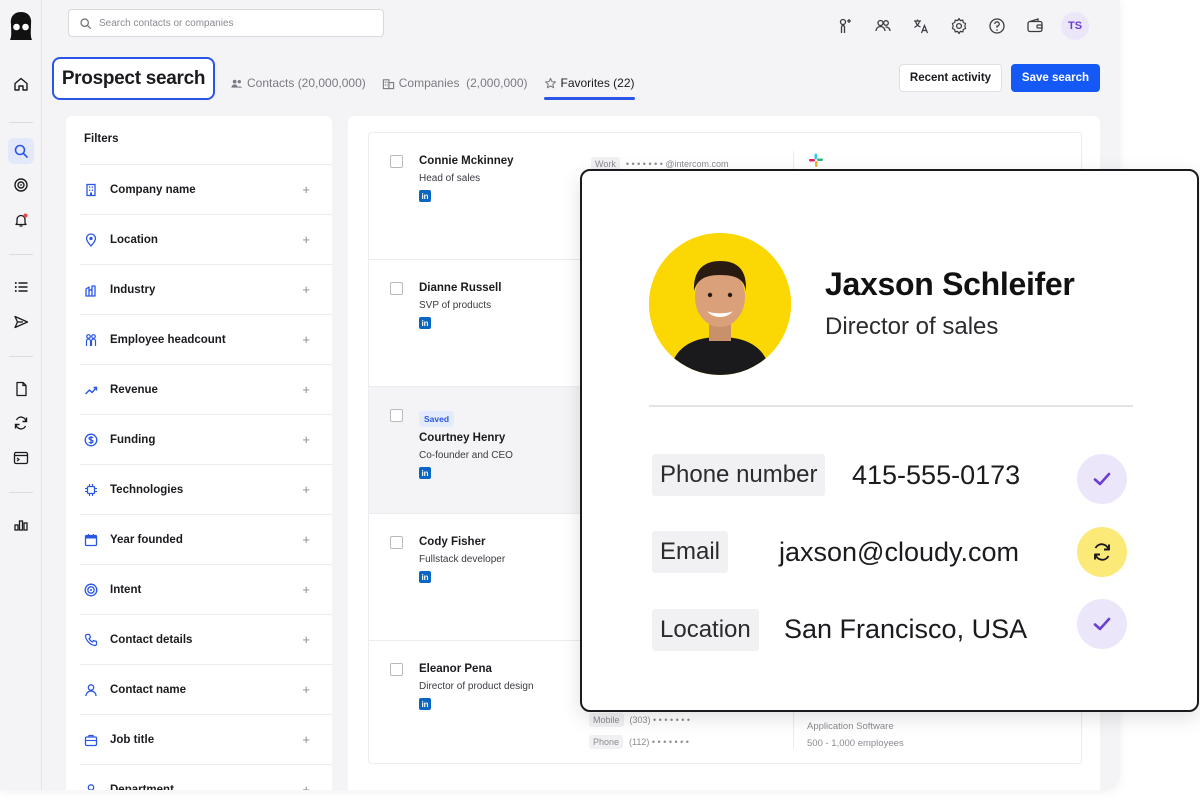 This screenshot has width=1200, height=812. I want to click on gear-icon, so click(959, 26).